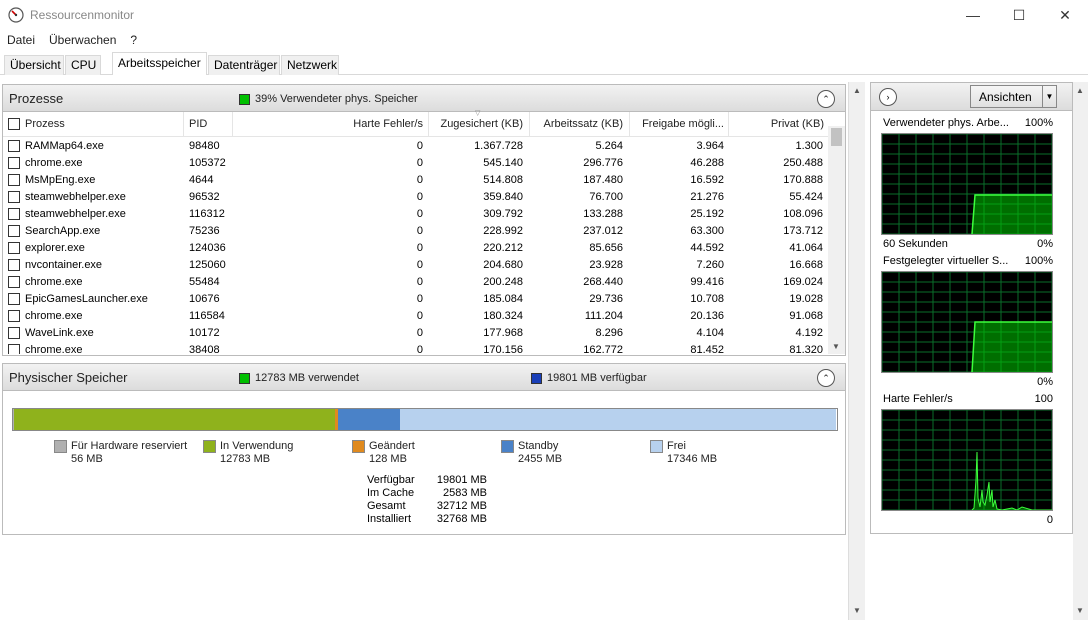  I want to click on legend-name: Geändert, so click(392, 446).